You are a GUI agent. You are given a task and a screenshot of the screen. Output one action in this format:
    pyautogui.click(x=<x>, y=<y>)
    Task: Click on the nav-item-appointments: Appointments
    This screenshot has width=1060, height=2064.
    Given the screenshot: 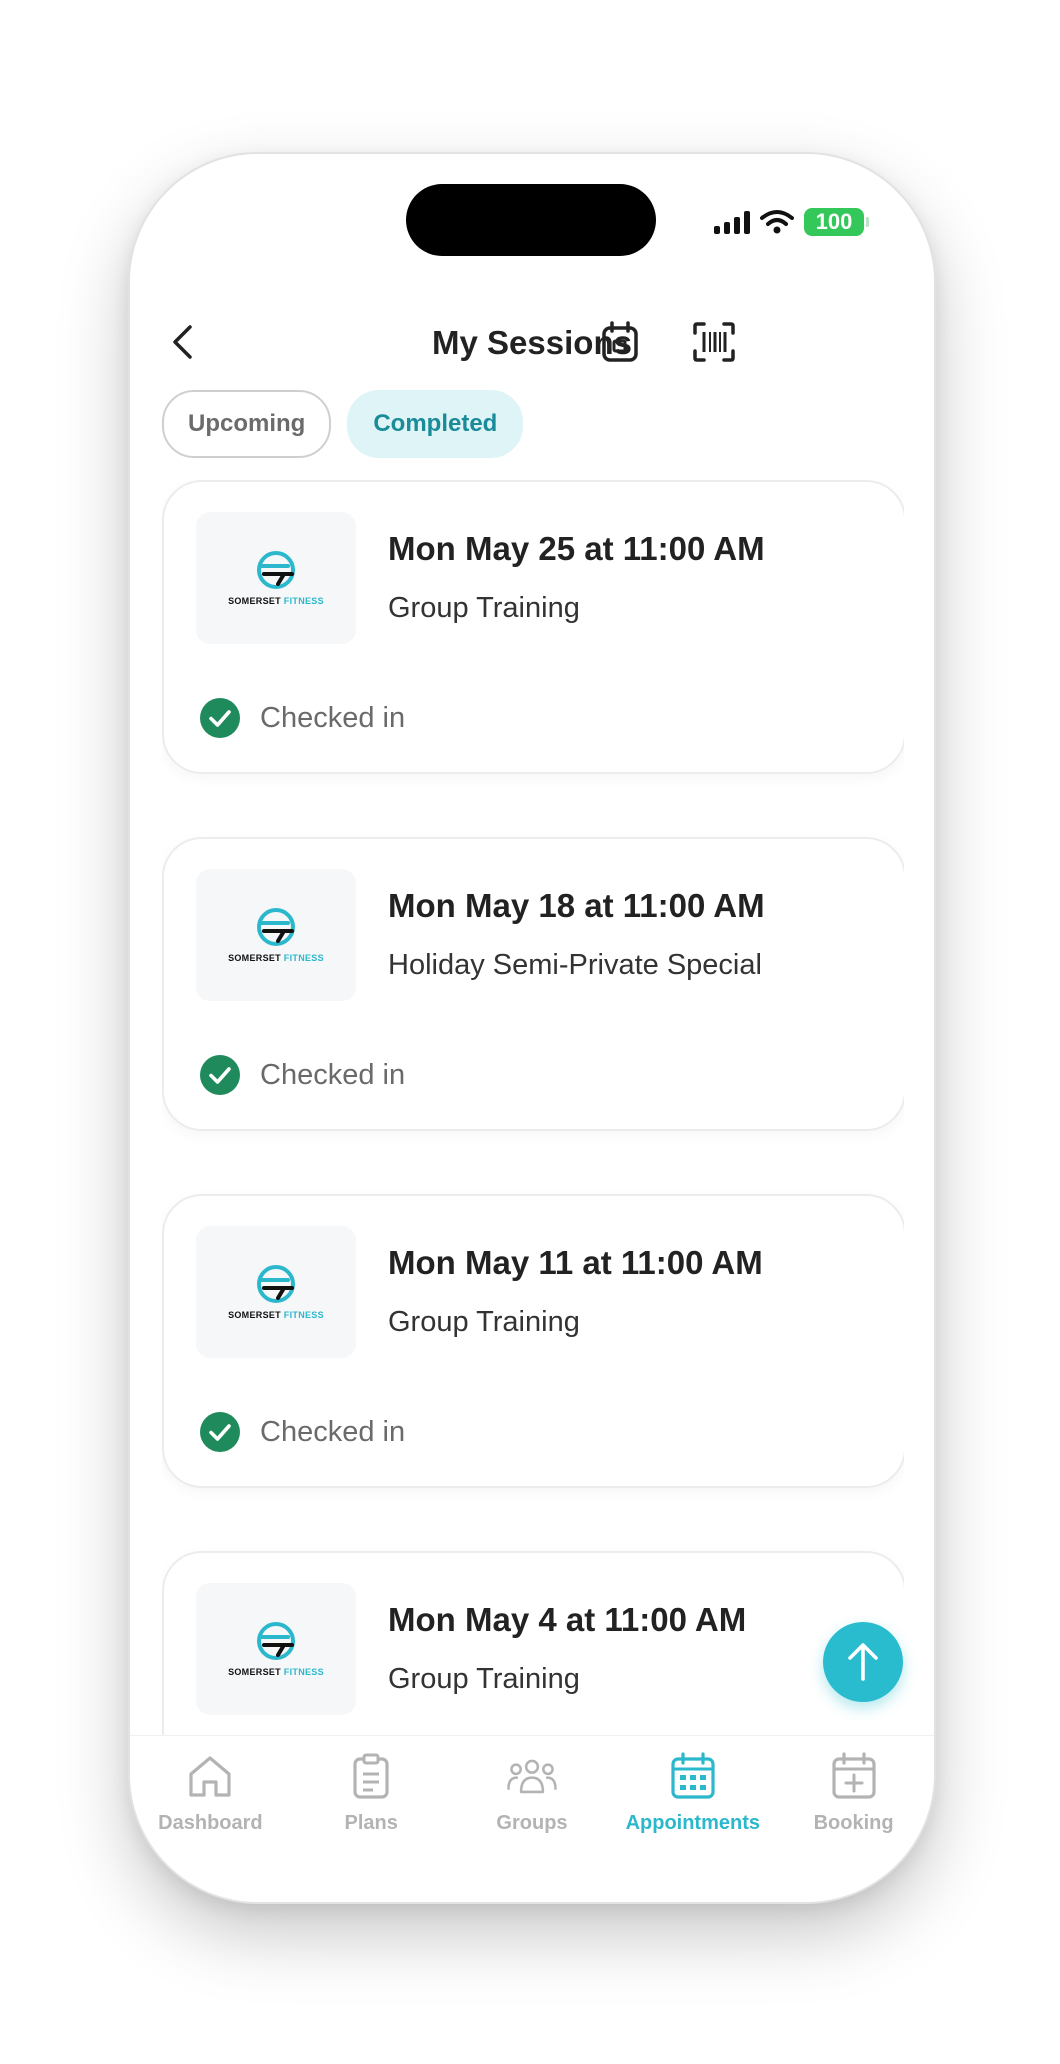 What is the action you would take?
    pyautogui.click(x=692, y=1819)
    